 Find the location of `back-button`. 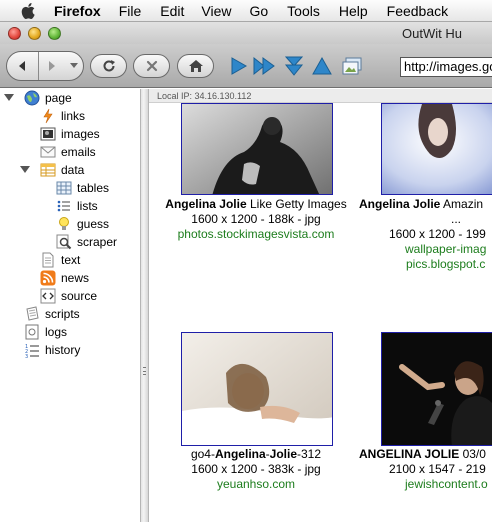

back-button is located at coordinates (23, 66).